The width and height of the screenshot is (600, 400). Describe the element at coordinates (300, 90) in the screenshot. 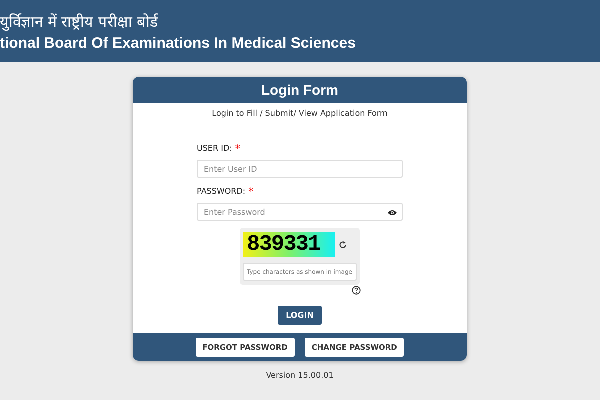

I see `card-title: Login Form` at that location.